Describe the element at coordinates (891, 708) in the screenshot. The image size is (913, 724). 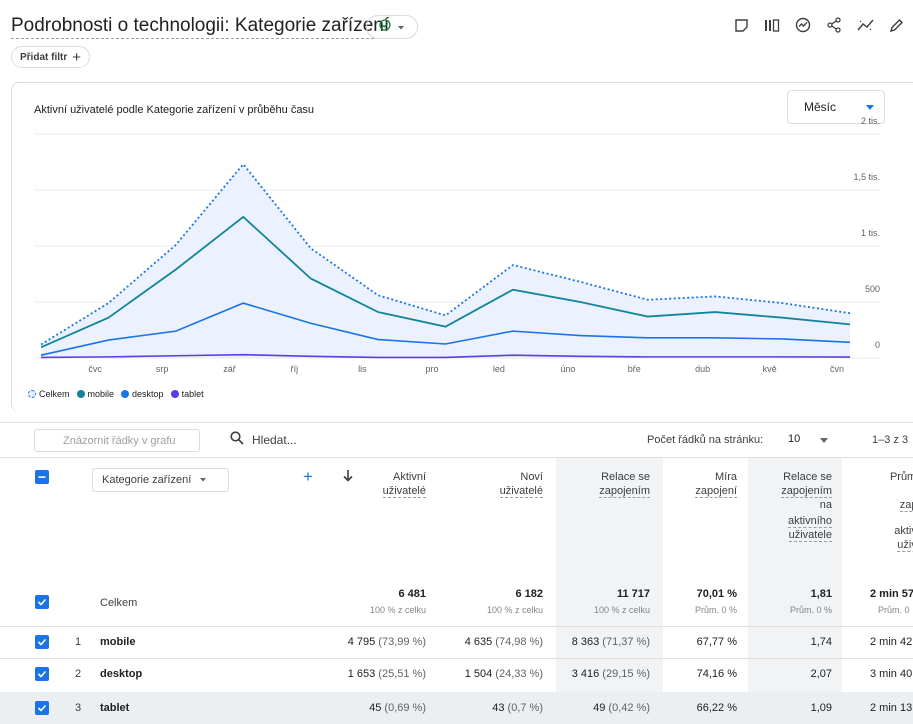
I see `cell-value: 2 min 13` at that location.